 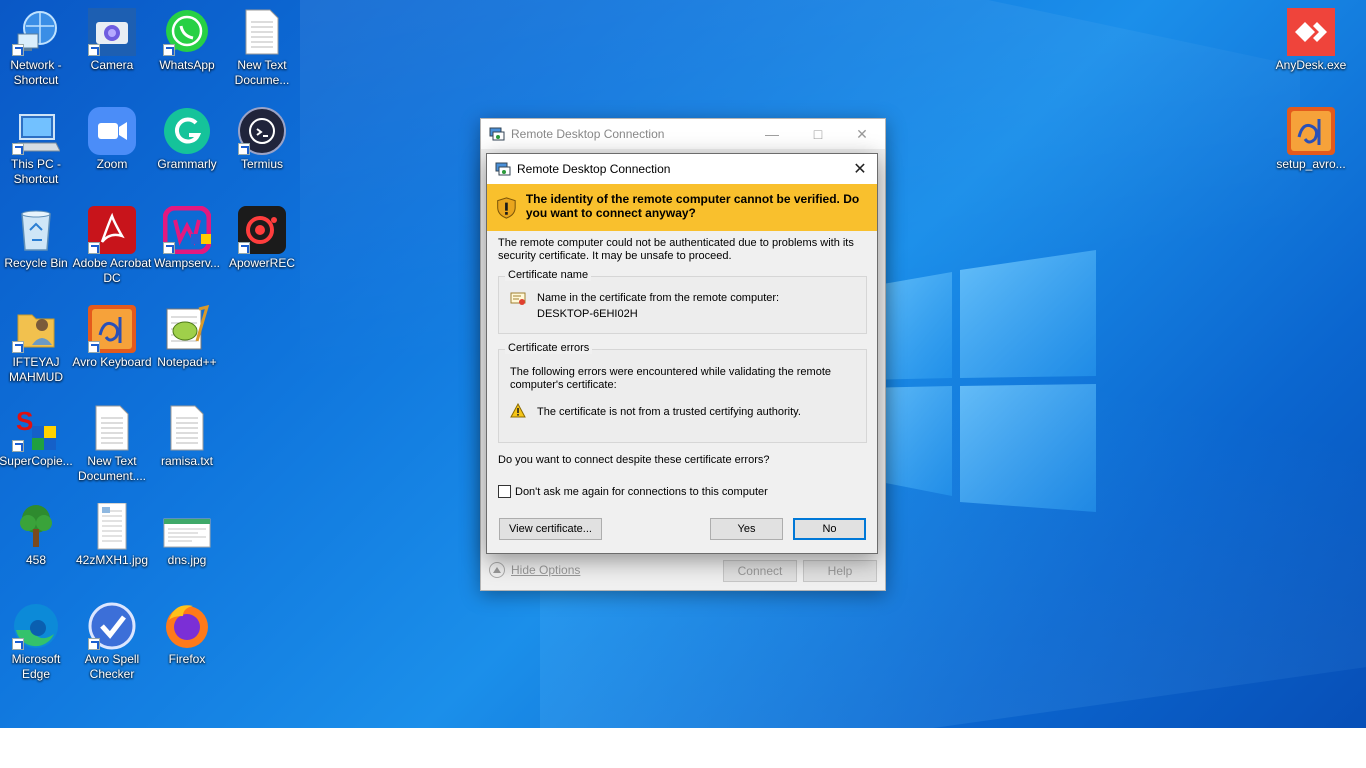 I want to click on desktop-icon-avro-keyboard: Avro Keyboard, so click(x=112, y=337).